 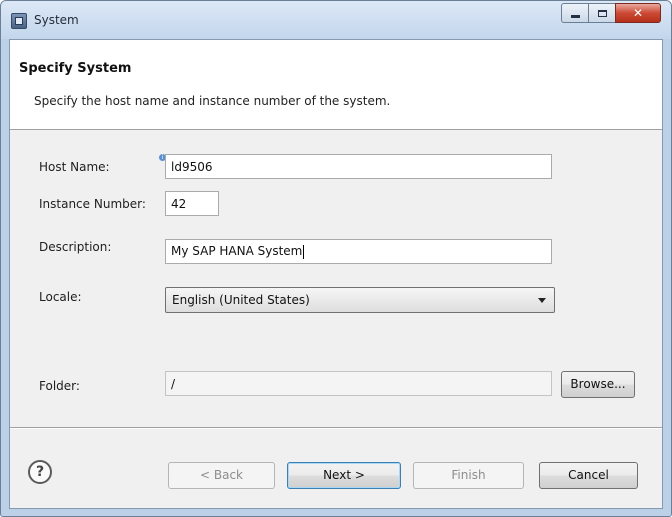 I want to click on chevron-down-icon, so click(x=542, y=300).